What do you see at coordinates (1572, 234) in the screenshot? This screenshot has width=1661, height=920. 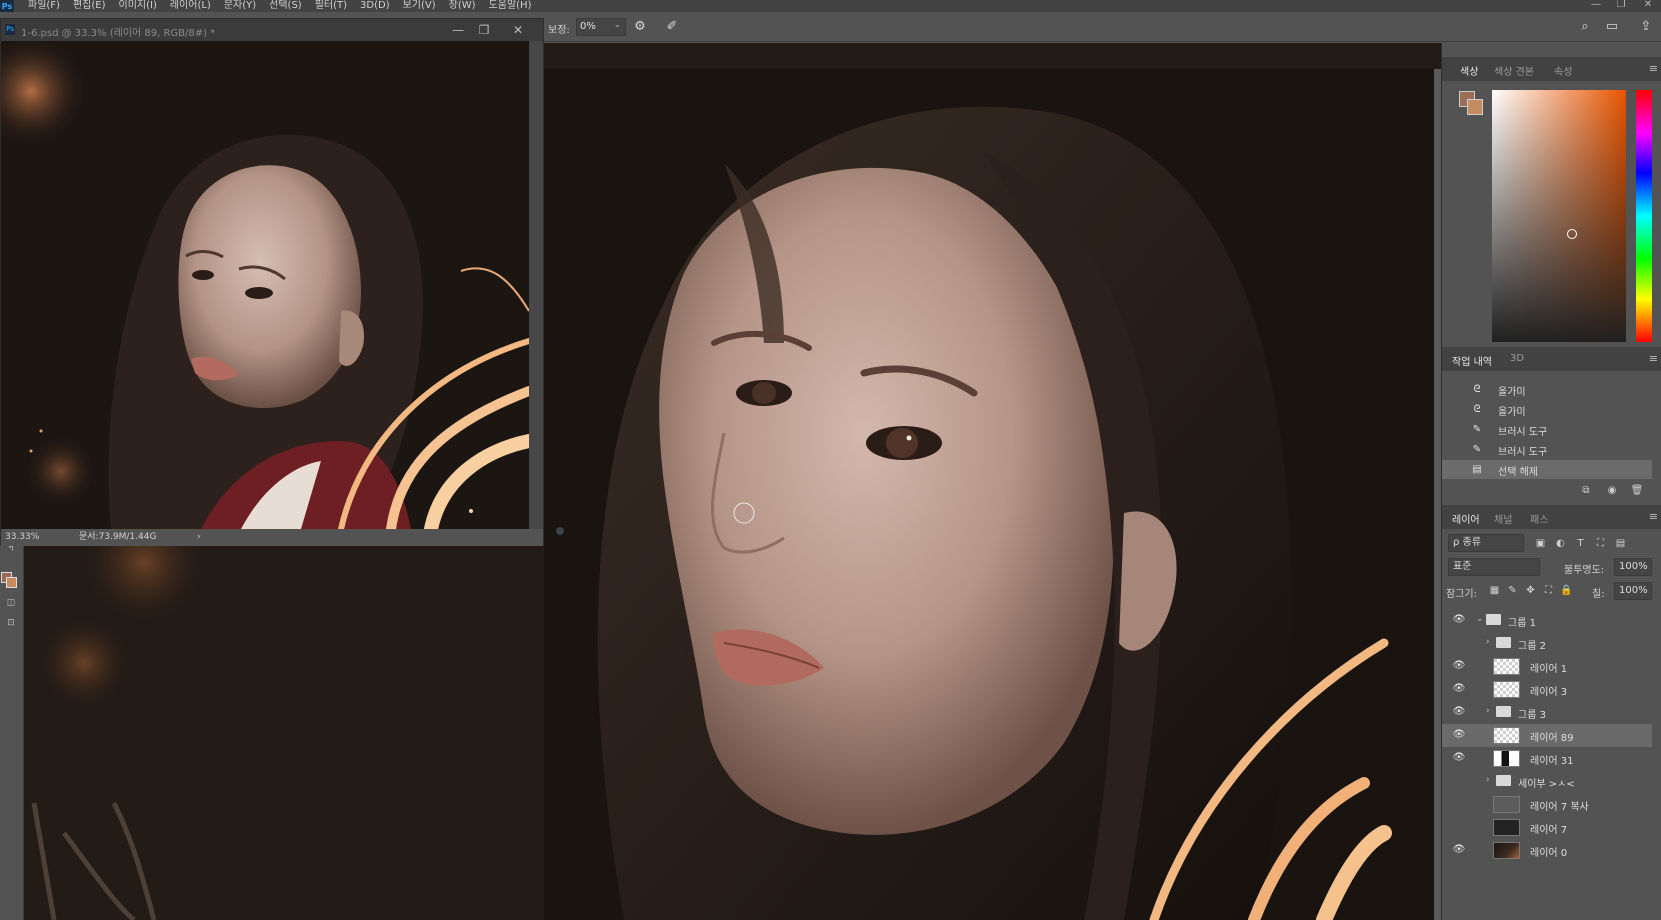 I see `color-picker-cursor` at bounding box center [1572, 234].